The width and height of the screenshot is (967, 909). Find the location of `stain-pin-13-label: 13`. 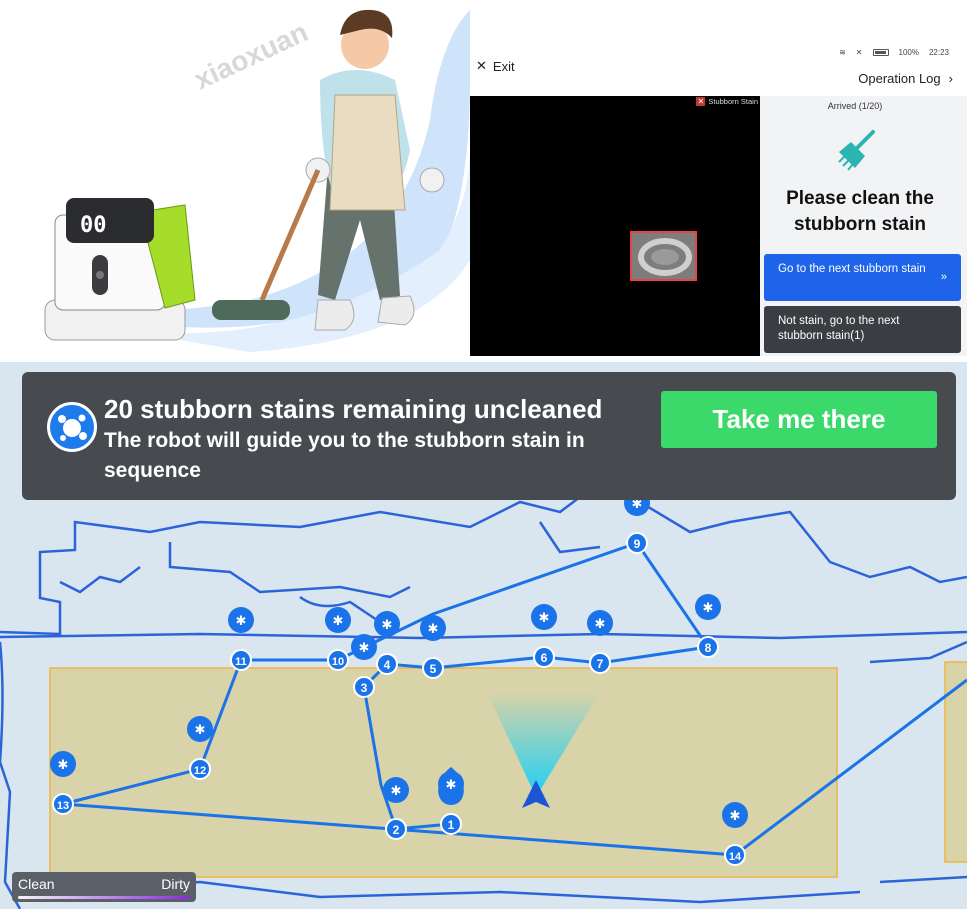

stain-pin-13-label: 13 is located at coordinates (63, 806).